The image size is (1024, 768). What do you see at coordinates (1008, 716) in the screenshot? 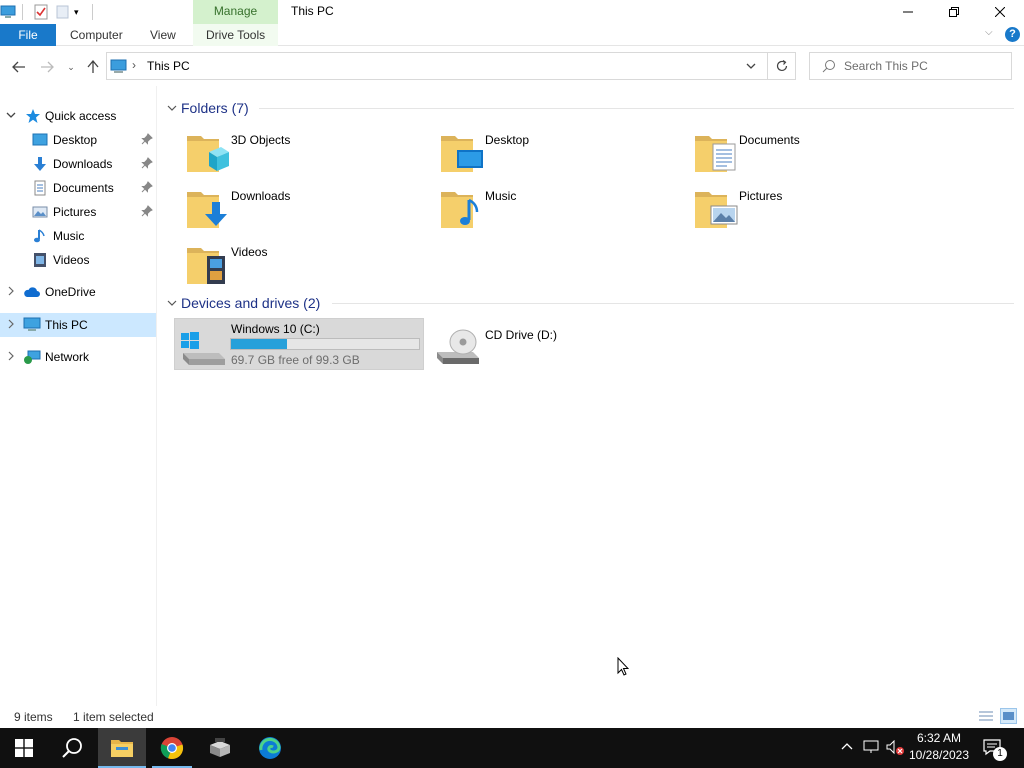
I see `large-icons-view-icon` at bounding box center [1008, 716].